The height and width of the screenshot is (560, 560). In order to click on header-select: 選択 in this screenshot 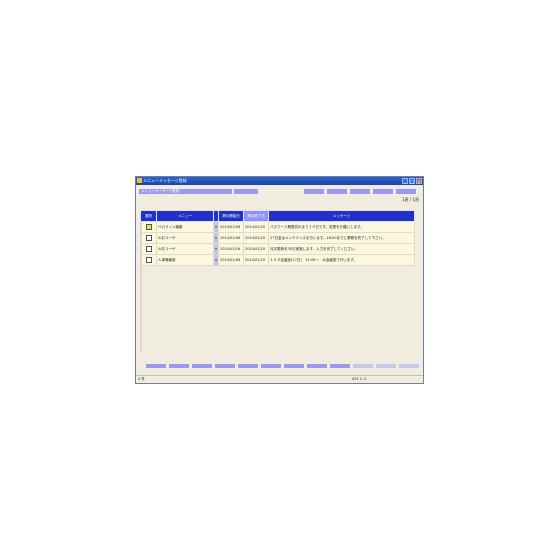, I will do `click(148, 216)`.